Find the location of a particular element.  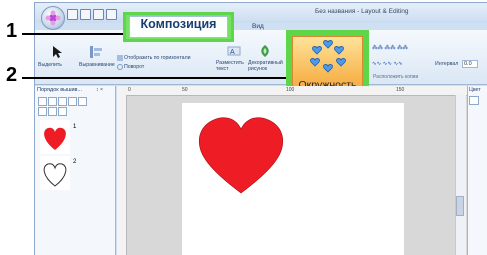

callout-1: 1 is located at coordinates (12, 31).